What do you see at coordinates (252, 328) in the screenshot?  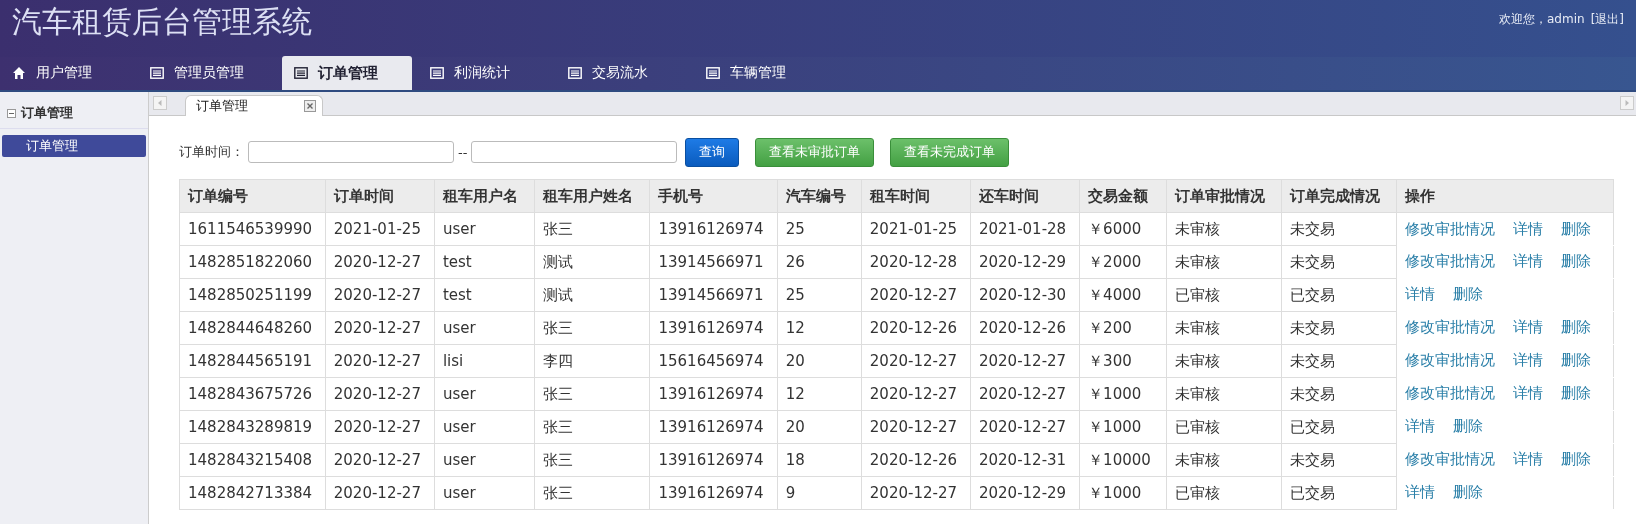 I see `table-cell: 1482844648260` at bounding box center [252, 328].